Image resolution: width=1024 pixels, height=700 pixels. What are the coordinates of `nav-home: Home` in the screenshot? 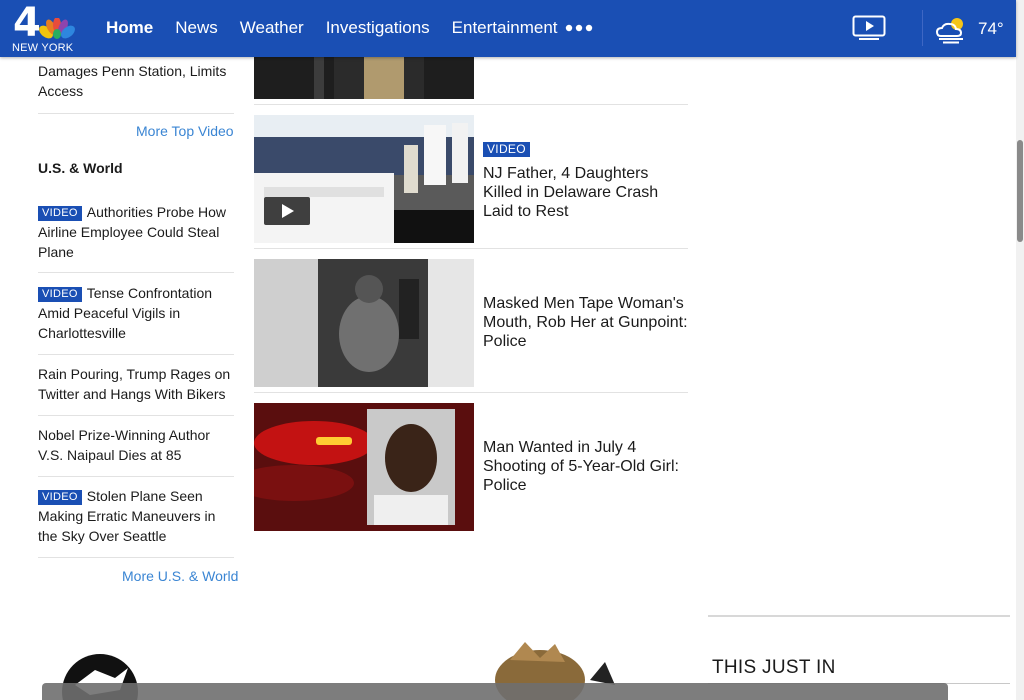 It's located at (129, 28).